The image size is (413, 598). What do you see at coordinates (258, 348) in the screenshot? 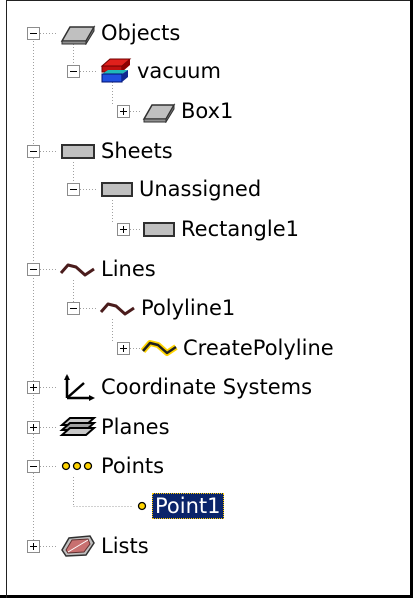
I see `tree-item-label: CreatePolyline` at bounding box center [258, 348].